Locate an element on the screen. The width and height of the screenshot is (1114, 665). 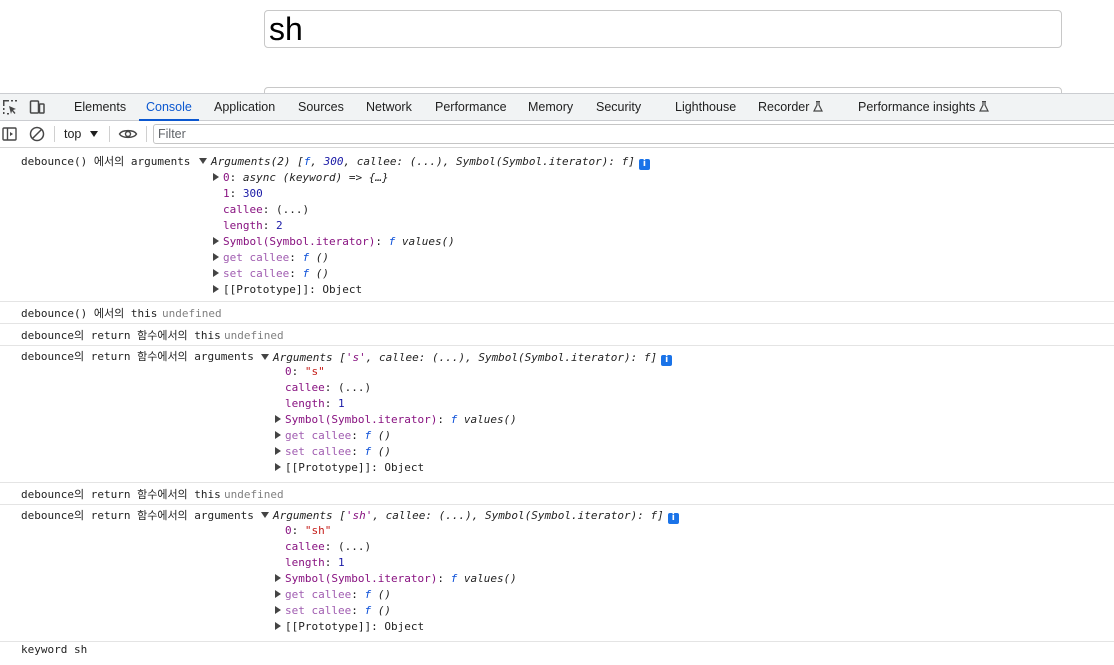
prop-row: 0: async (keyword) => {…} is located at coordinates (301, 178).